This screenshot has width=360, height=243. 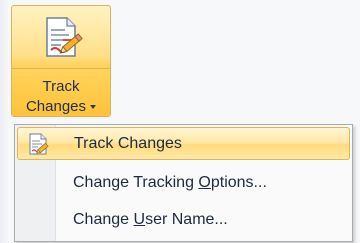 I want to click on ribbon-edge, so click(x=4, y=121).